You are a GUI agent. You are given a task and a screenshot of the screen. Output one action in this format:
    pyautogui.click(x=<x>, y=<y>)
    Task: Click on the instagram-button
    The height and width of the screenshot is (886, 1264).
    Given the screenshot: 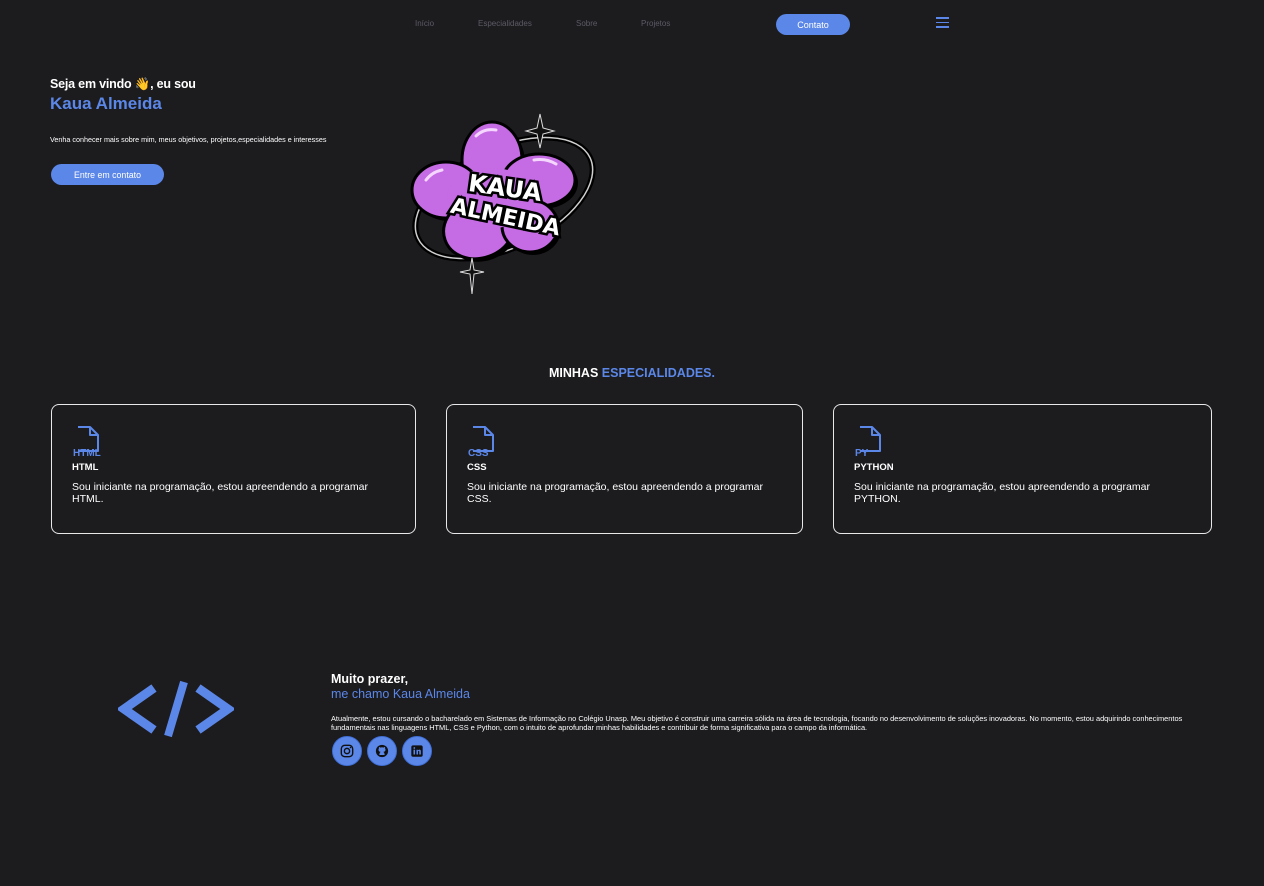 What is the action you would take?
    pyautogui.click(x=347, y=751)
    